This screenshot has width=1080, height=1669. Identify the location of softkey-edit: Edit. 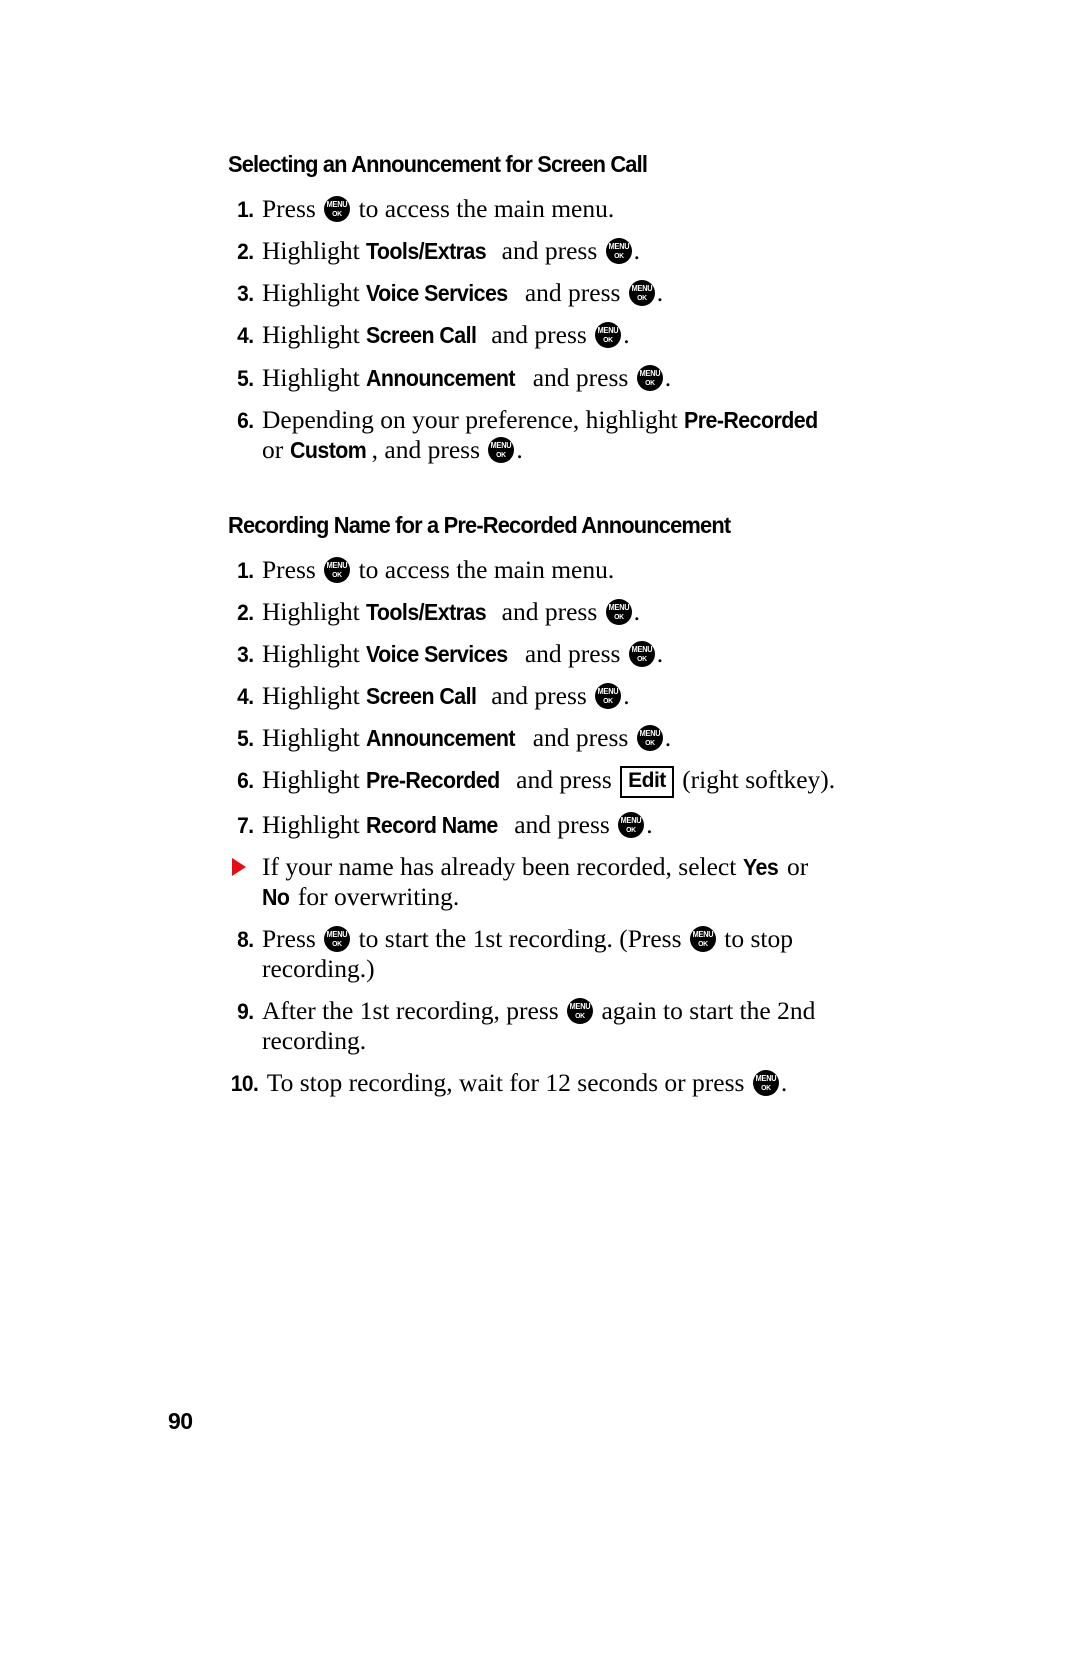
(647, 782).